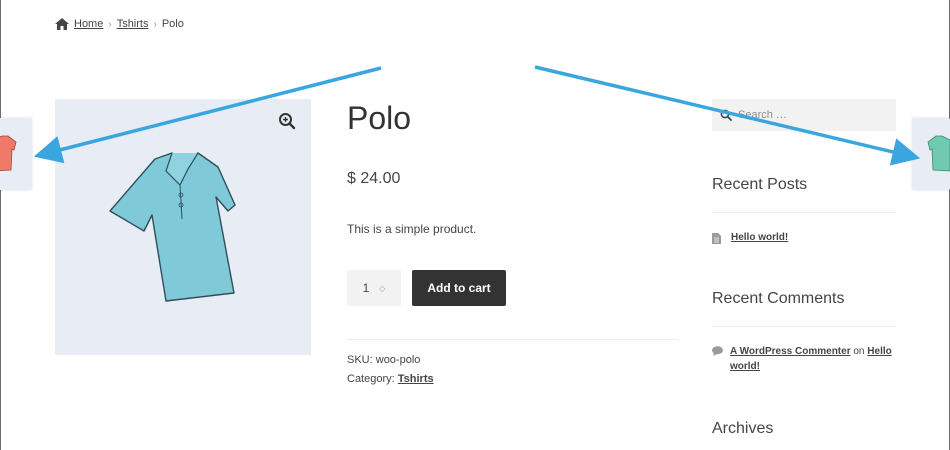 This screenshot has height=450, width=950. I want to click on arrow-to-next-product, so click(727, 115).